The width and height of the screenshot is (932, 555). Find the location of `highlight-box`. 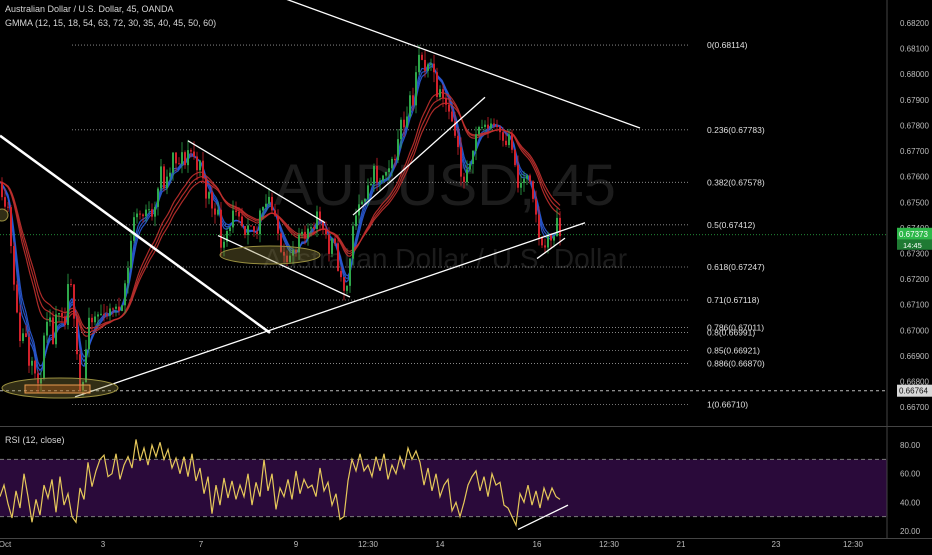

highlight-box is located at coordinates (57, 389).